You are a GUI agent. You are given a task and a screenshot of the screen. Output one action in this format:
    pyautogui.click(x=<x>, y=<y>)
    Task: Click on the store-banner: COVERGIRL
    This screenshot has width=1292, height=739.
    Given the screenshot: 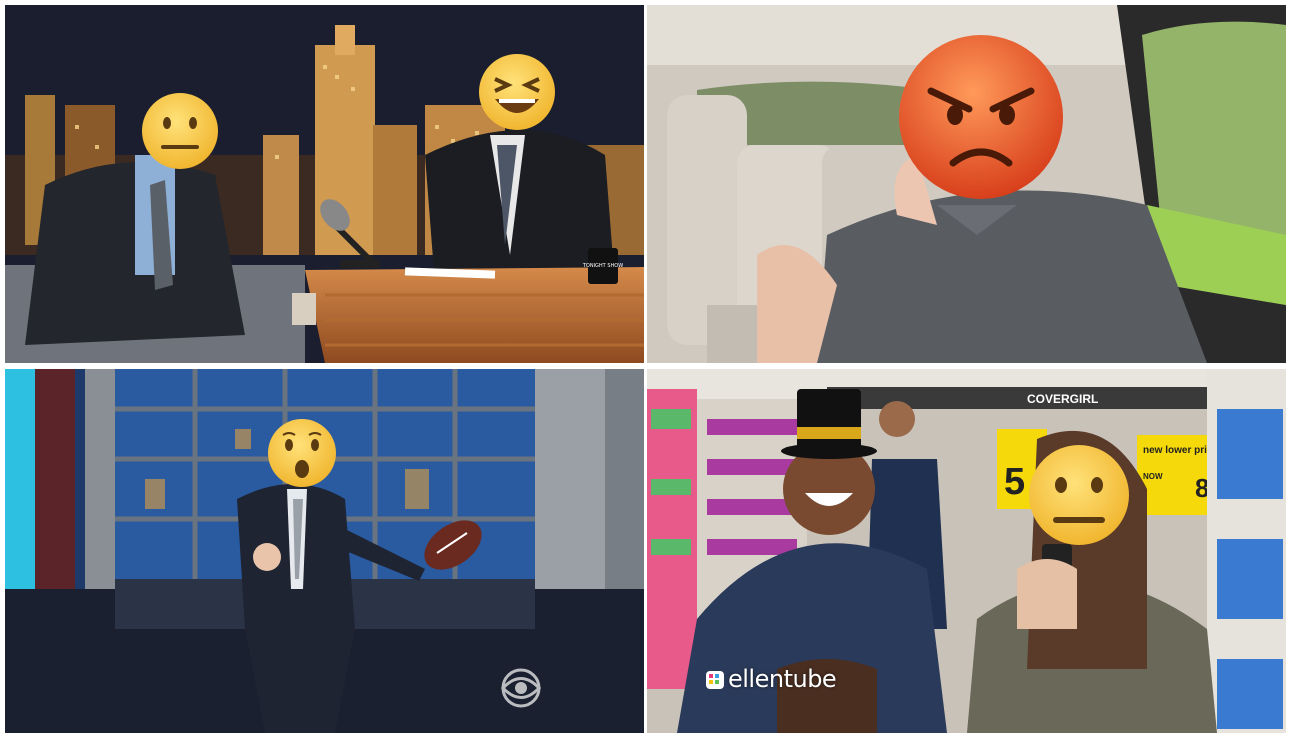 What is the action you would take?
    pyautogui.click(x=1062, y=399)
    